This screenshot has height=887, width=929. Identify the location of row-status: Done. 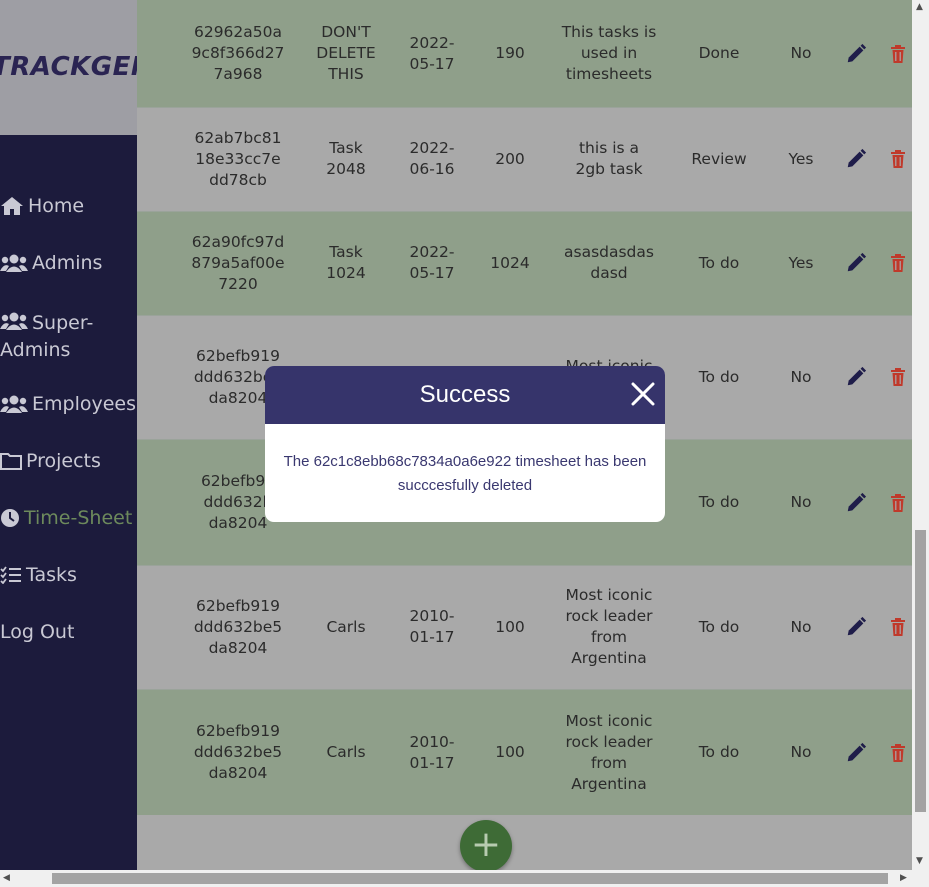
(719, 53).